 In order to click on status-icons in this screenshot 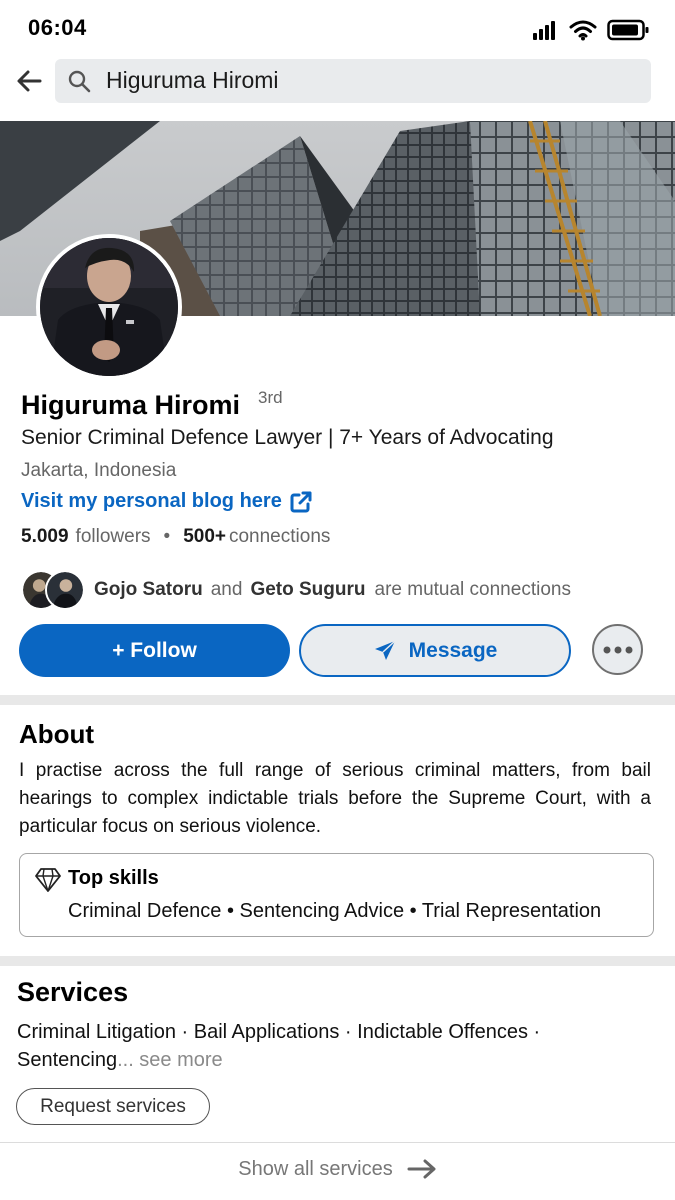, I will do `click(591, 30)`.